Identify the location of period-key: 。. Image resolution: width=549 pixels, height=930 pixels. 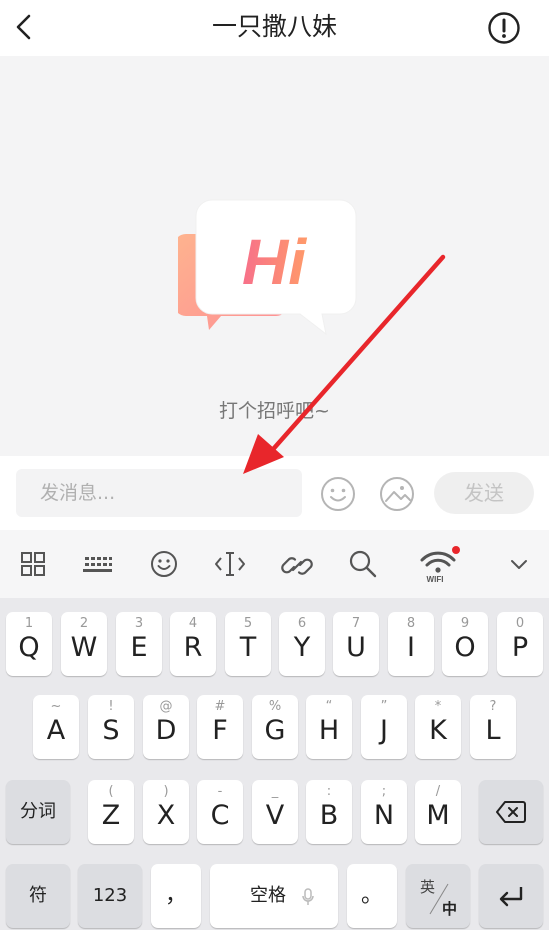
(372, 896).